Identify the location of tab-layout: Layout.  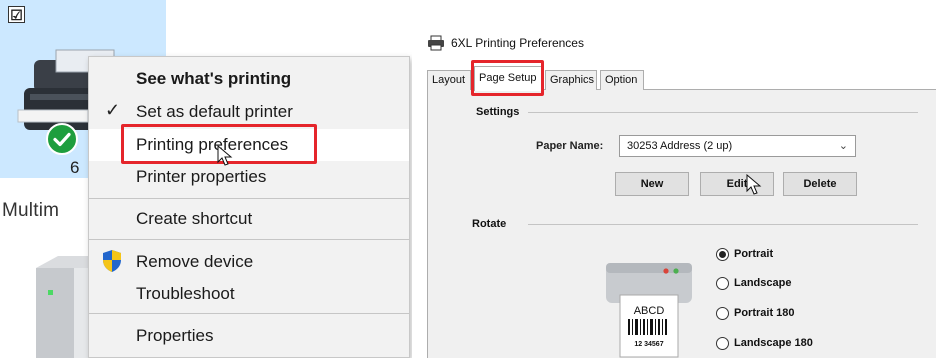
(449, 80).